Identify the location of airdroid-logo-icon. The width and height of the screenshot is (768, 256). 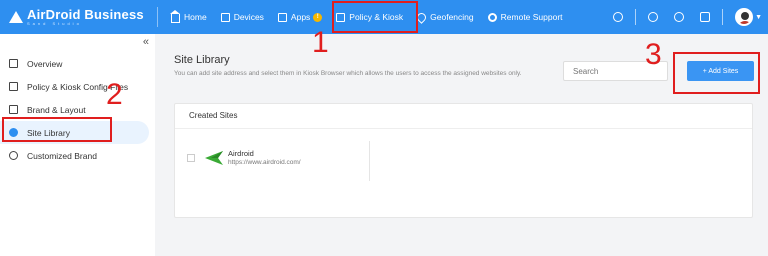
(16, 17).